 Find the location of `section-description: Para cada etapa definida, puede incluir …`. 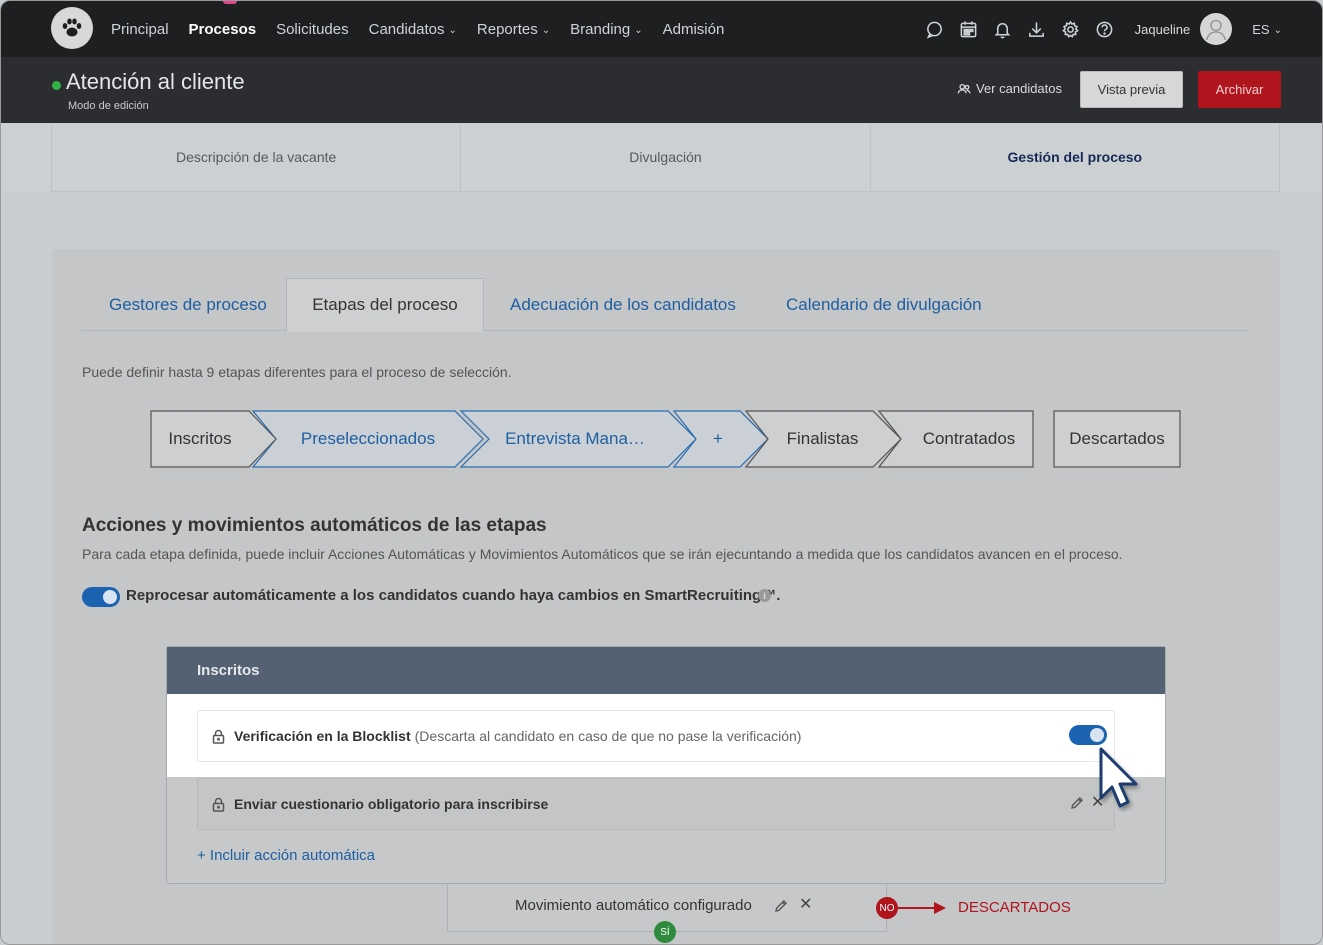

section-description: Para cada etapa definida, puede incluir … is located at coordinates (602, 554).